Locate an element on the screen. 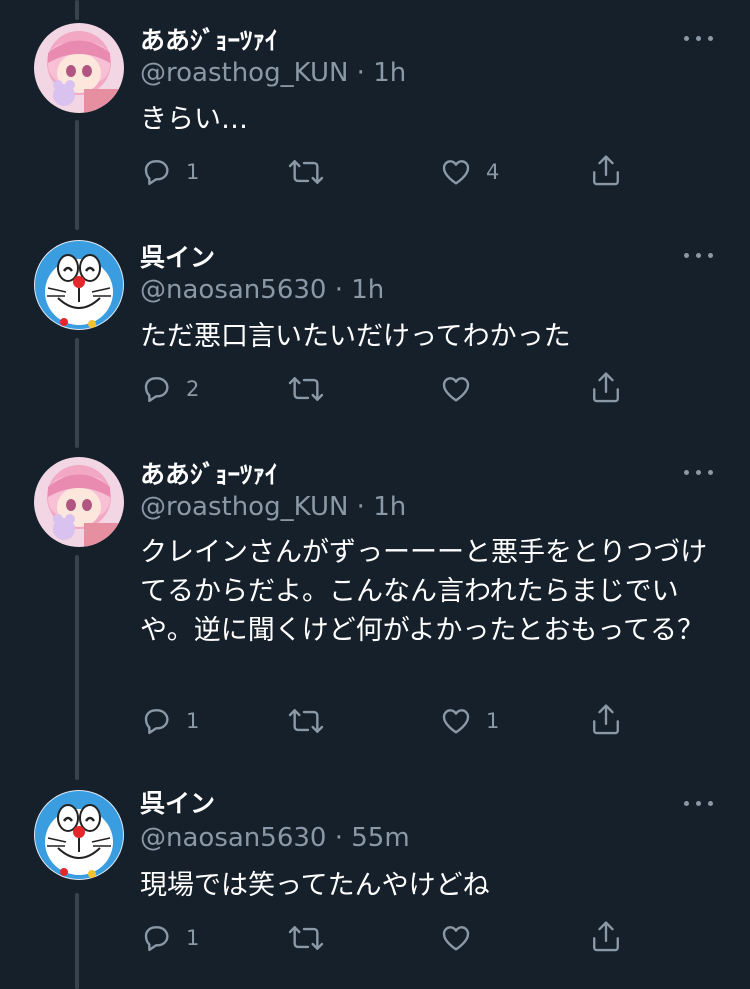  like-count: 1 is located at coordinates (493, 721).